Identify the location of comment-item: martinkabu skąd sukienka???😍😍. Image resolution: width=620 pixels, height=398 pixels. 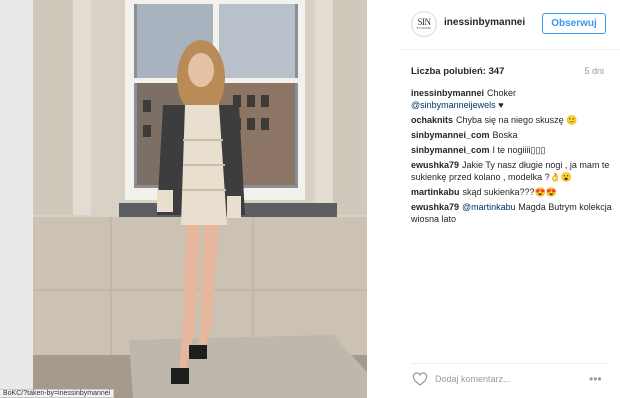
(513, 192).